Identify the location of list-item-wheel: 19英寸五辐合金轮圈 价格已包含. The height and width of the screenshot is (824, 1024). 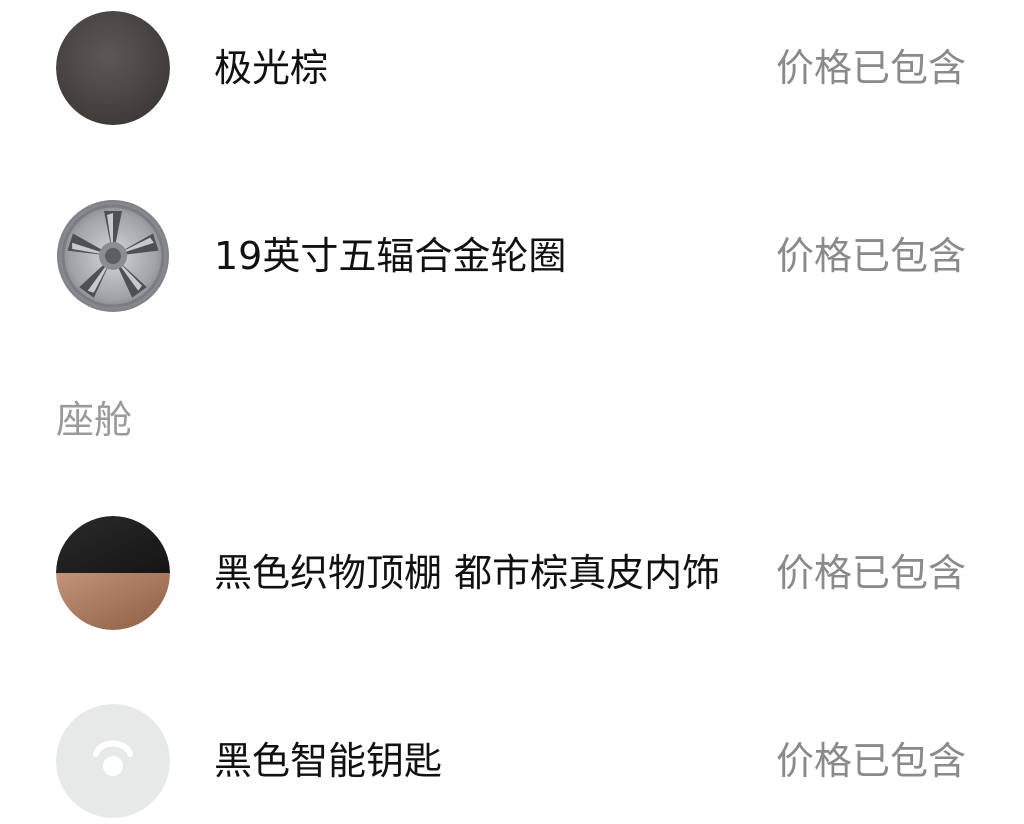
(512, 259).